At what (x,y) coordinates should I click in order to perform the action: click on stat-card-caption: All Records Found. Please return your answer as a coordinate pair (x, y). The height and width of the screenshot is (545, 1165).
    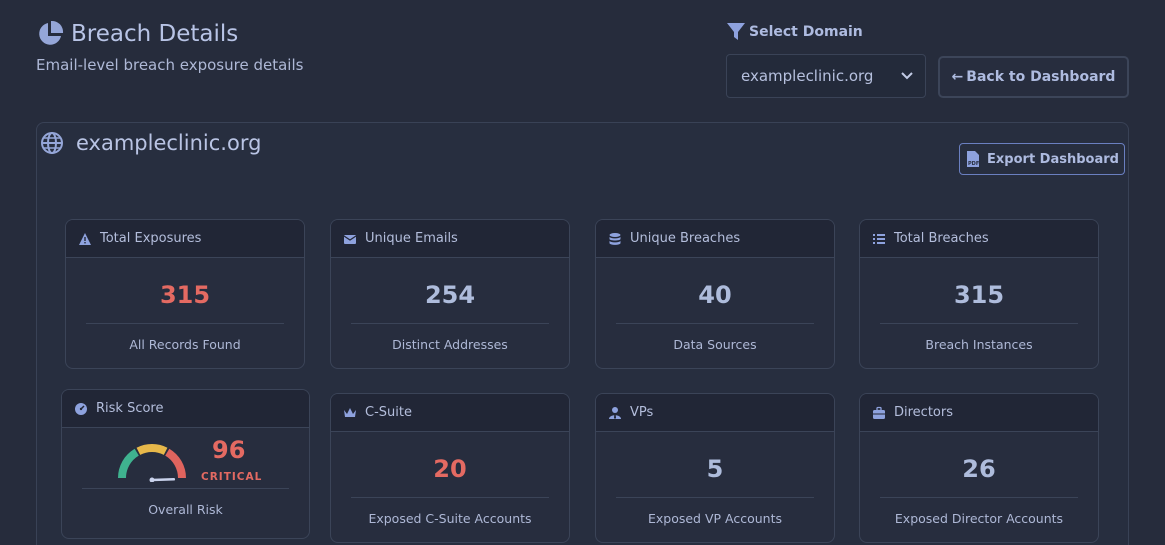
    Looking at the image, I should click on (185, 344).